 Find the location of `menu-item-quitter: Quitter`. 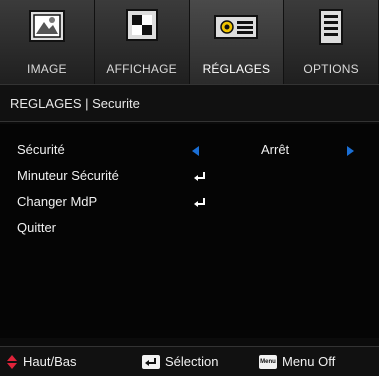

menu-item-quitter: Quitter is located at coordinates (189, 228).